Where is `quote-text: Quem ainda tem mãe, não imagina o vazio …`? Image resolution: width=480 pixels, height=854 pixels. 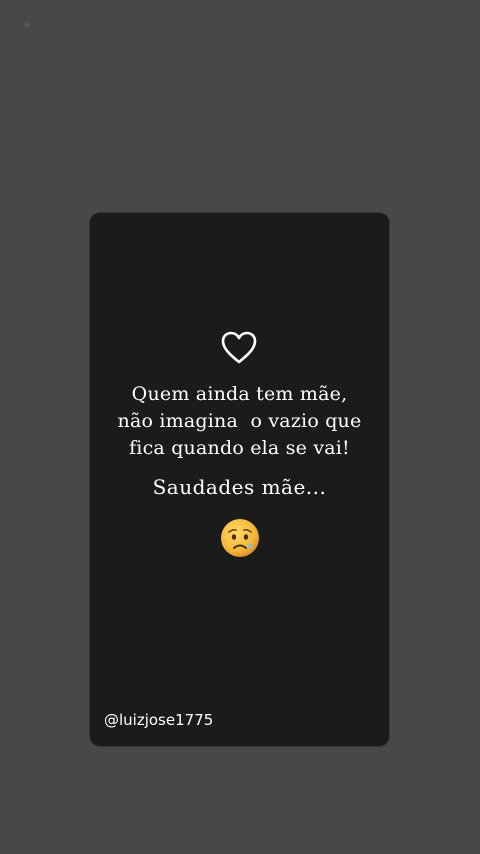
quote-text: Quem ainda tem mãe, não imagina o vazio … is located at coordinates (239, 421).